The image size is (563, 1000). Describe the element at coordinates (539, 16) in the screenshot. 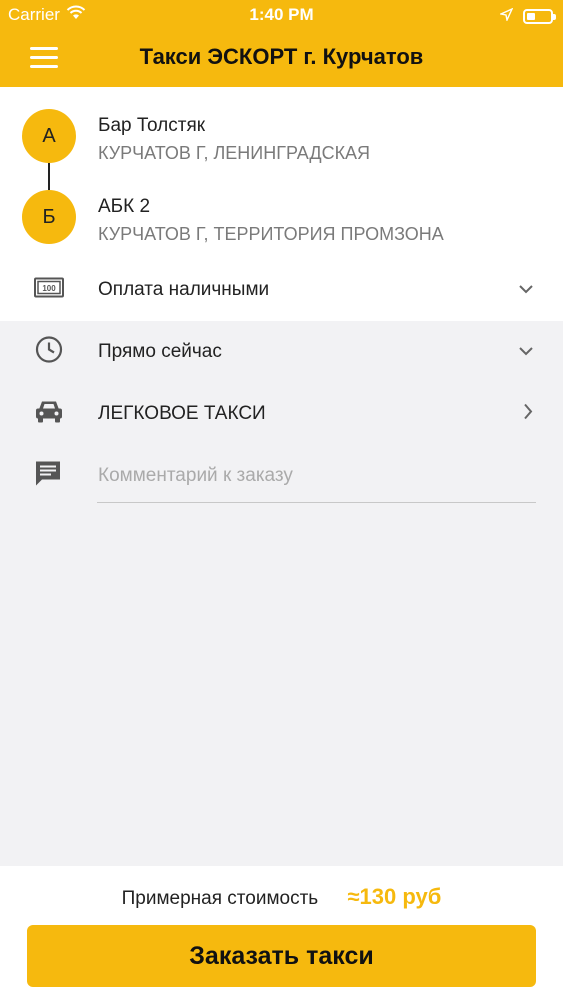

I see `battery-icon` at that location.